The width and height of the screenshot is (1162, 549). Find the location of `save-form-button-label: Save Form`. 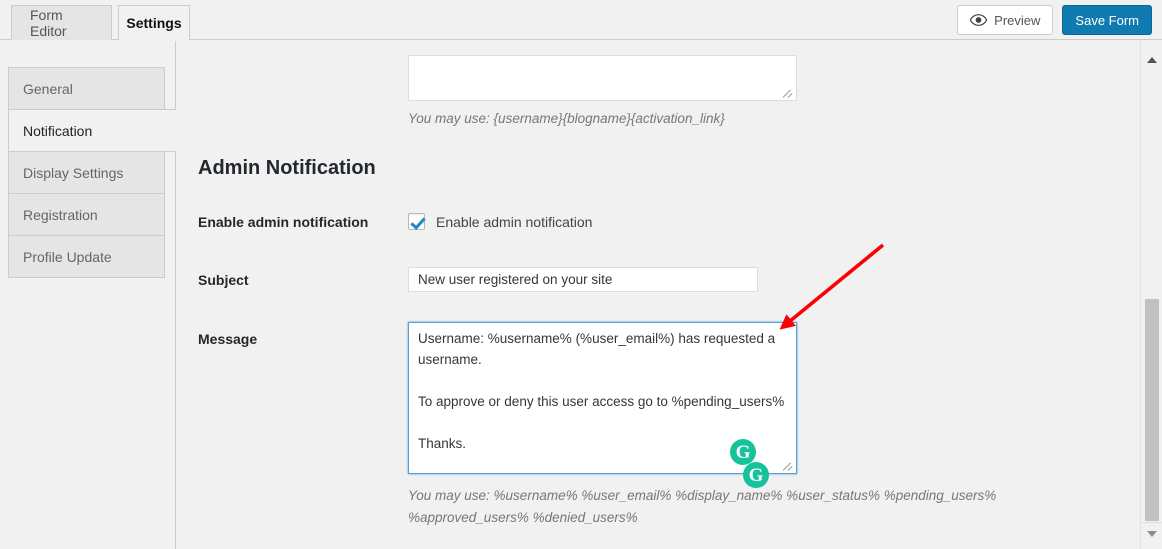

save-form-button-label: Save Form is located at coordinates (1107, 20).